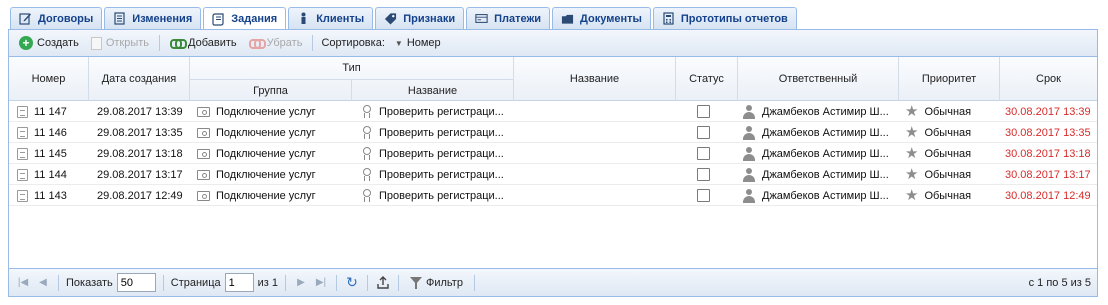 The image size is (1108, 305). What do you see at coordinates (321, 283) in the screenshot?
I see `last-page-button: ▶|` at bounding box center [321, 283].